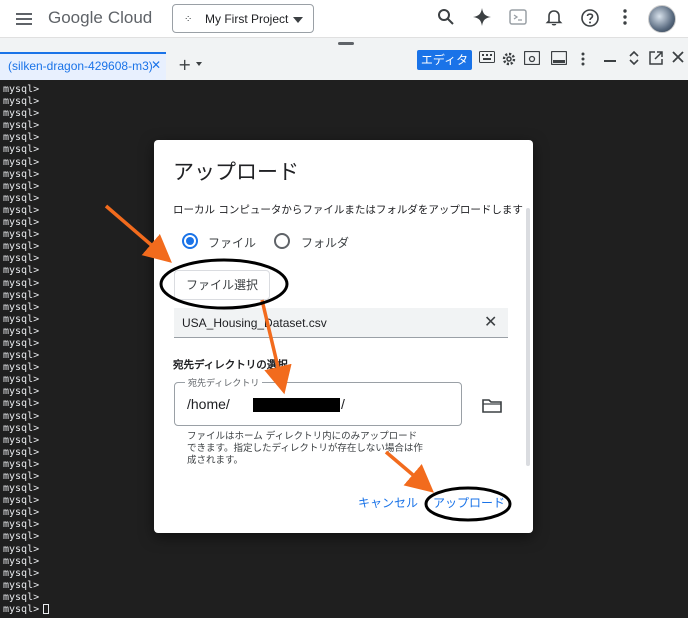 This screenshot has height=618, width=688. I want to click on project-selector: ⁘ My First Project, so click(243, 18).